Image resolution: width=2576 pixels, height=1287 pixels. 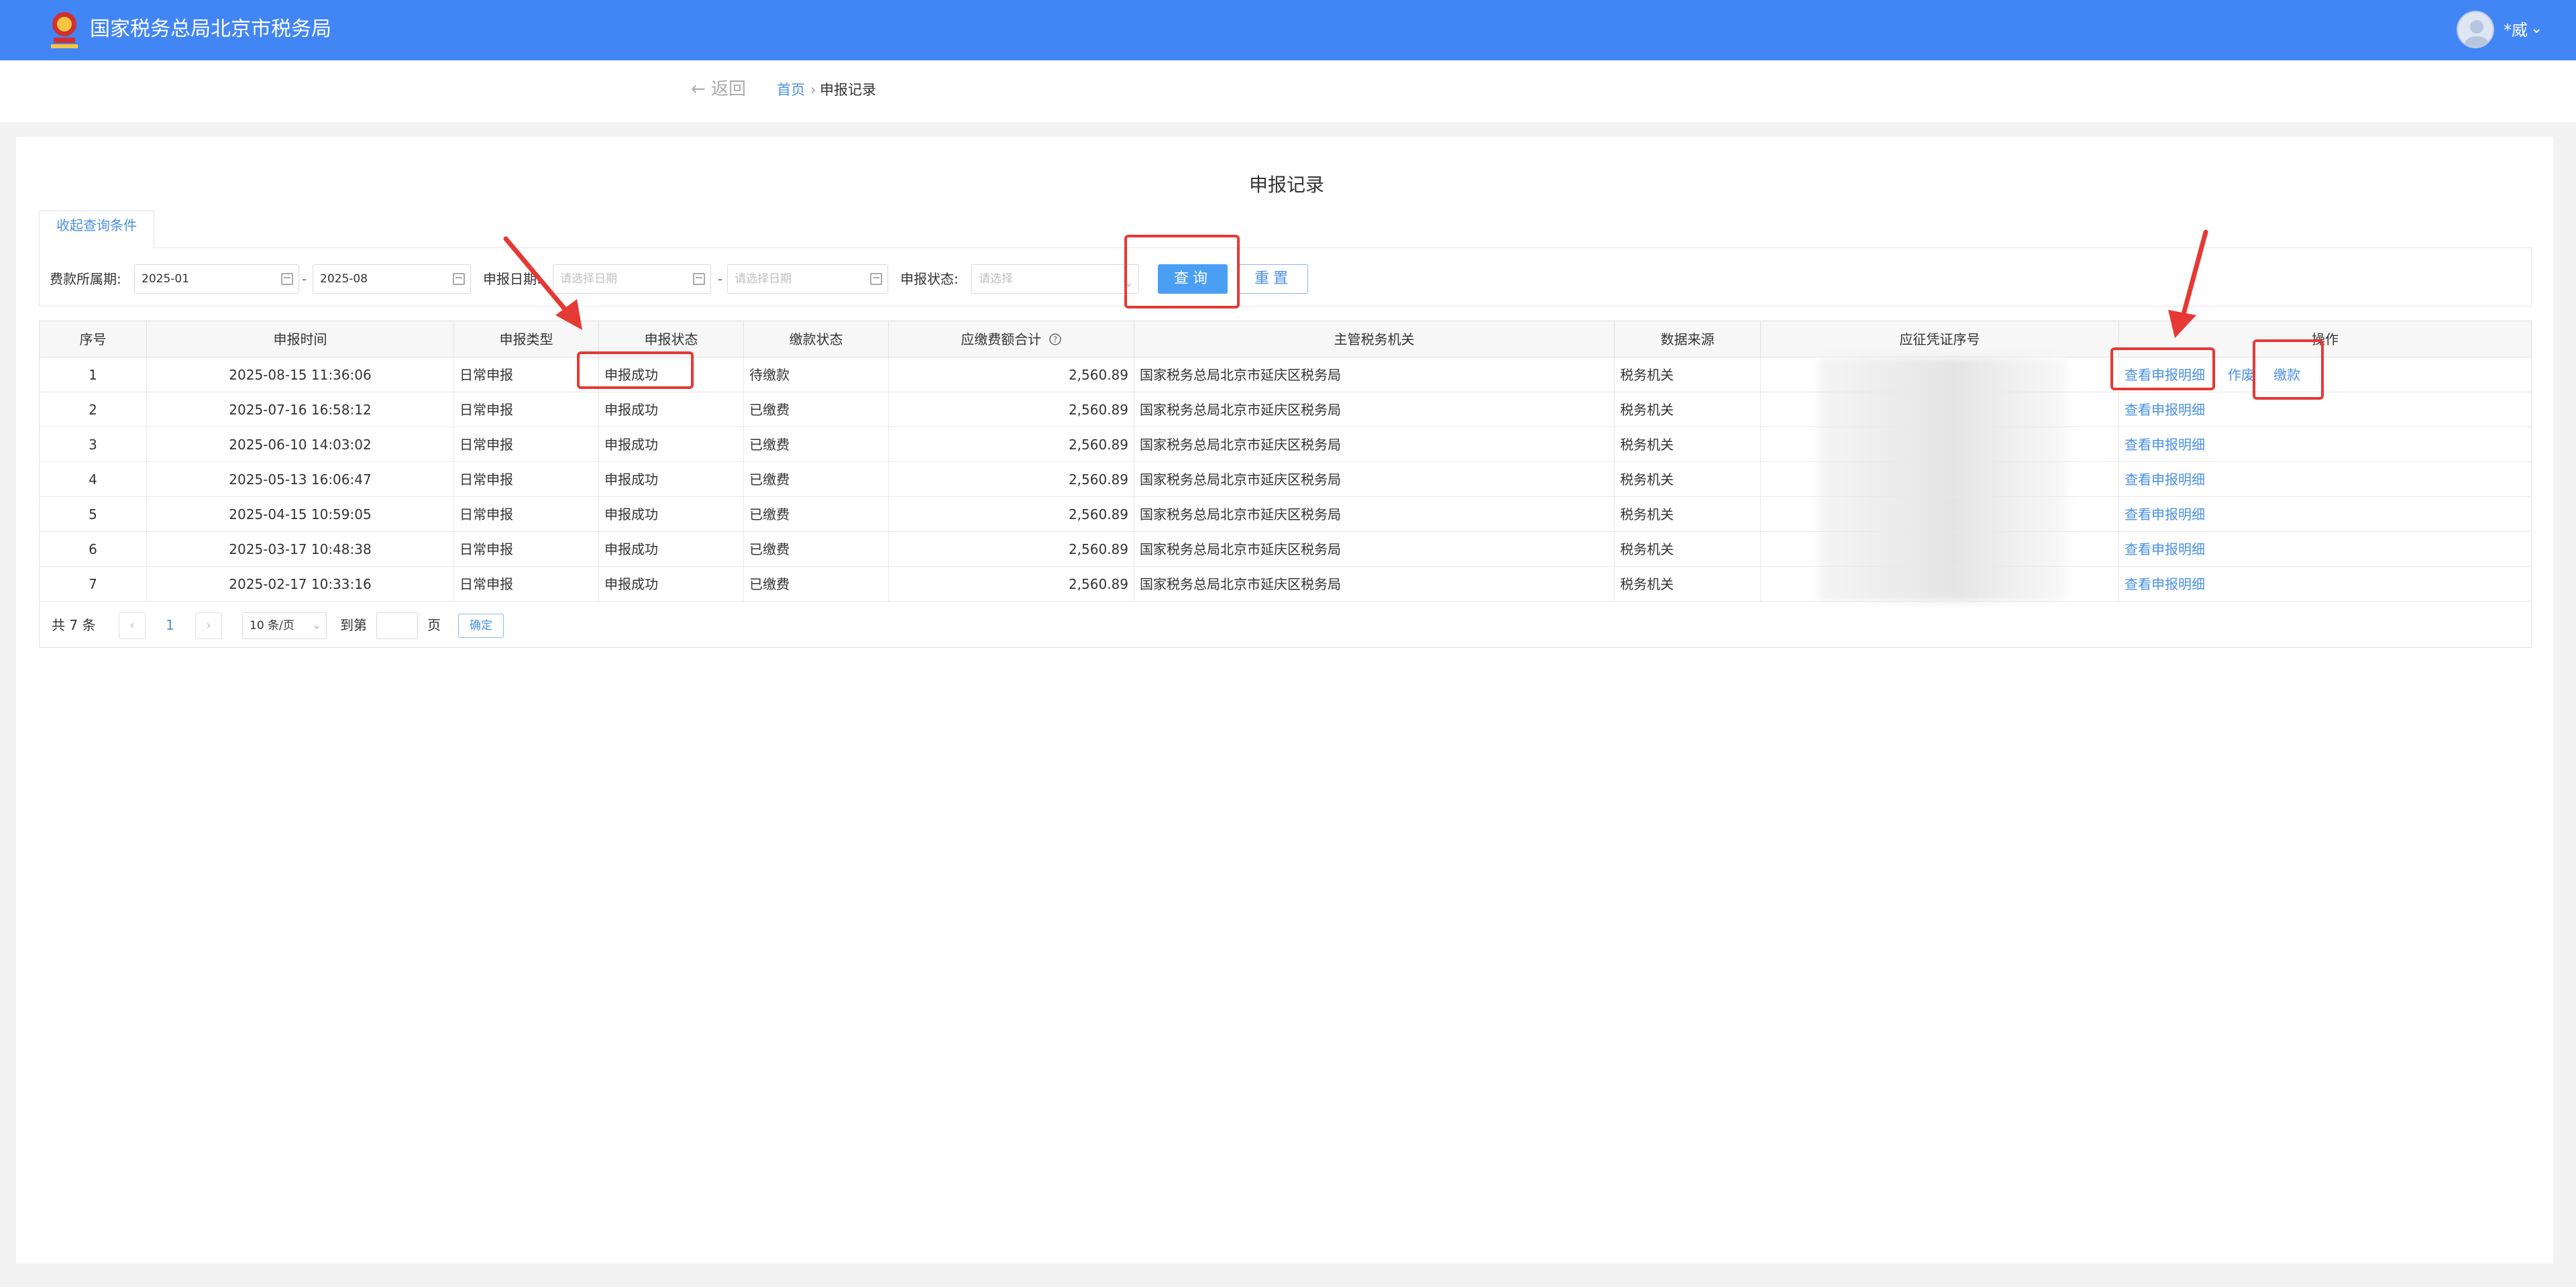 What do you see at coordinates (2241, 374) in the screenshot?
I see `void-link: 作废` at bounding box center [2241, 374].